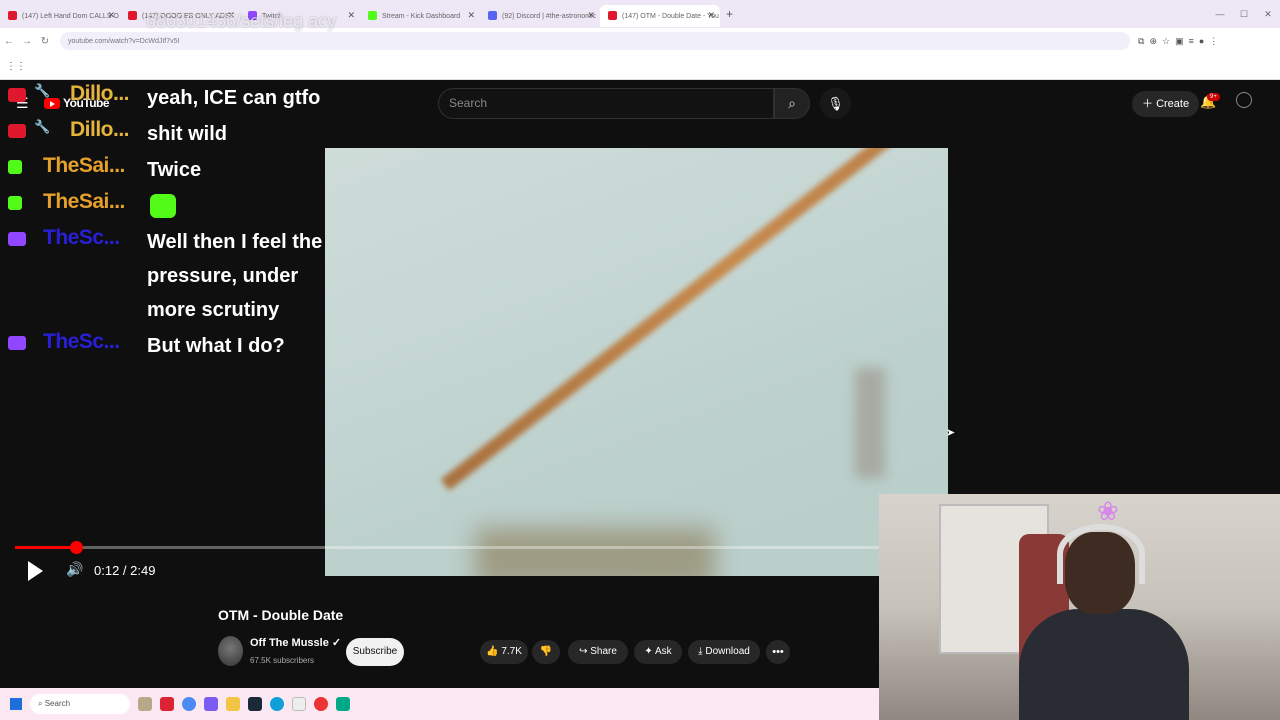 This screenshot has width=1280, height=720. Describe the element at coordinates (167, 704) in the screenshot. I see `app-icon-red` at that location.